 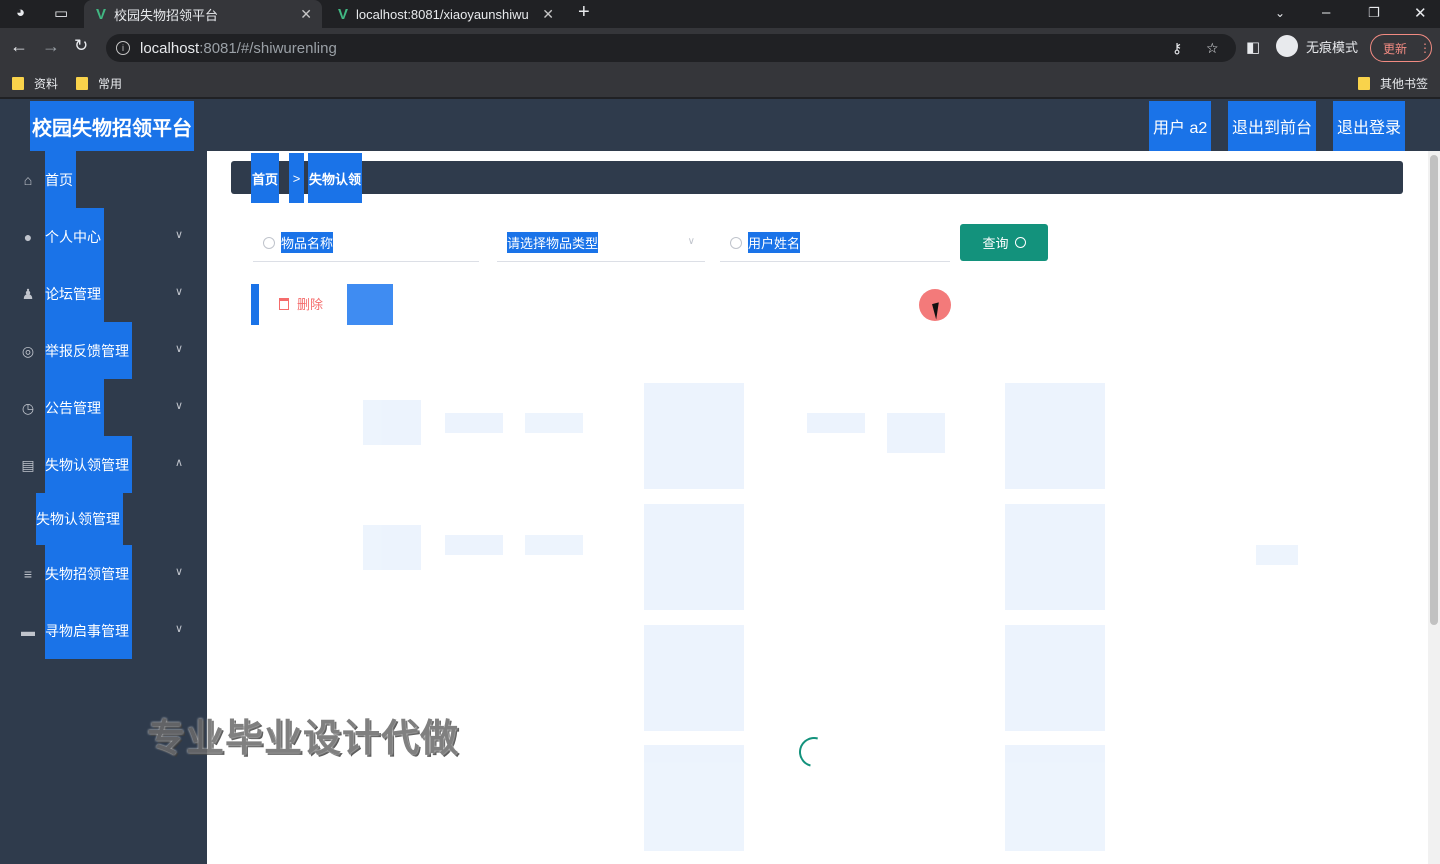 What do you see at coordinates (88, 350) in the screenshot?
I see `sidebar-item-label: 举报反馈管理` at bounding box center [88, 350].